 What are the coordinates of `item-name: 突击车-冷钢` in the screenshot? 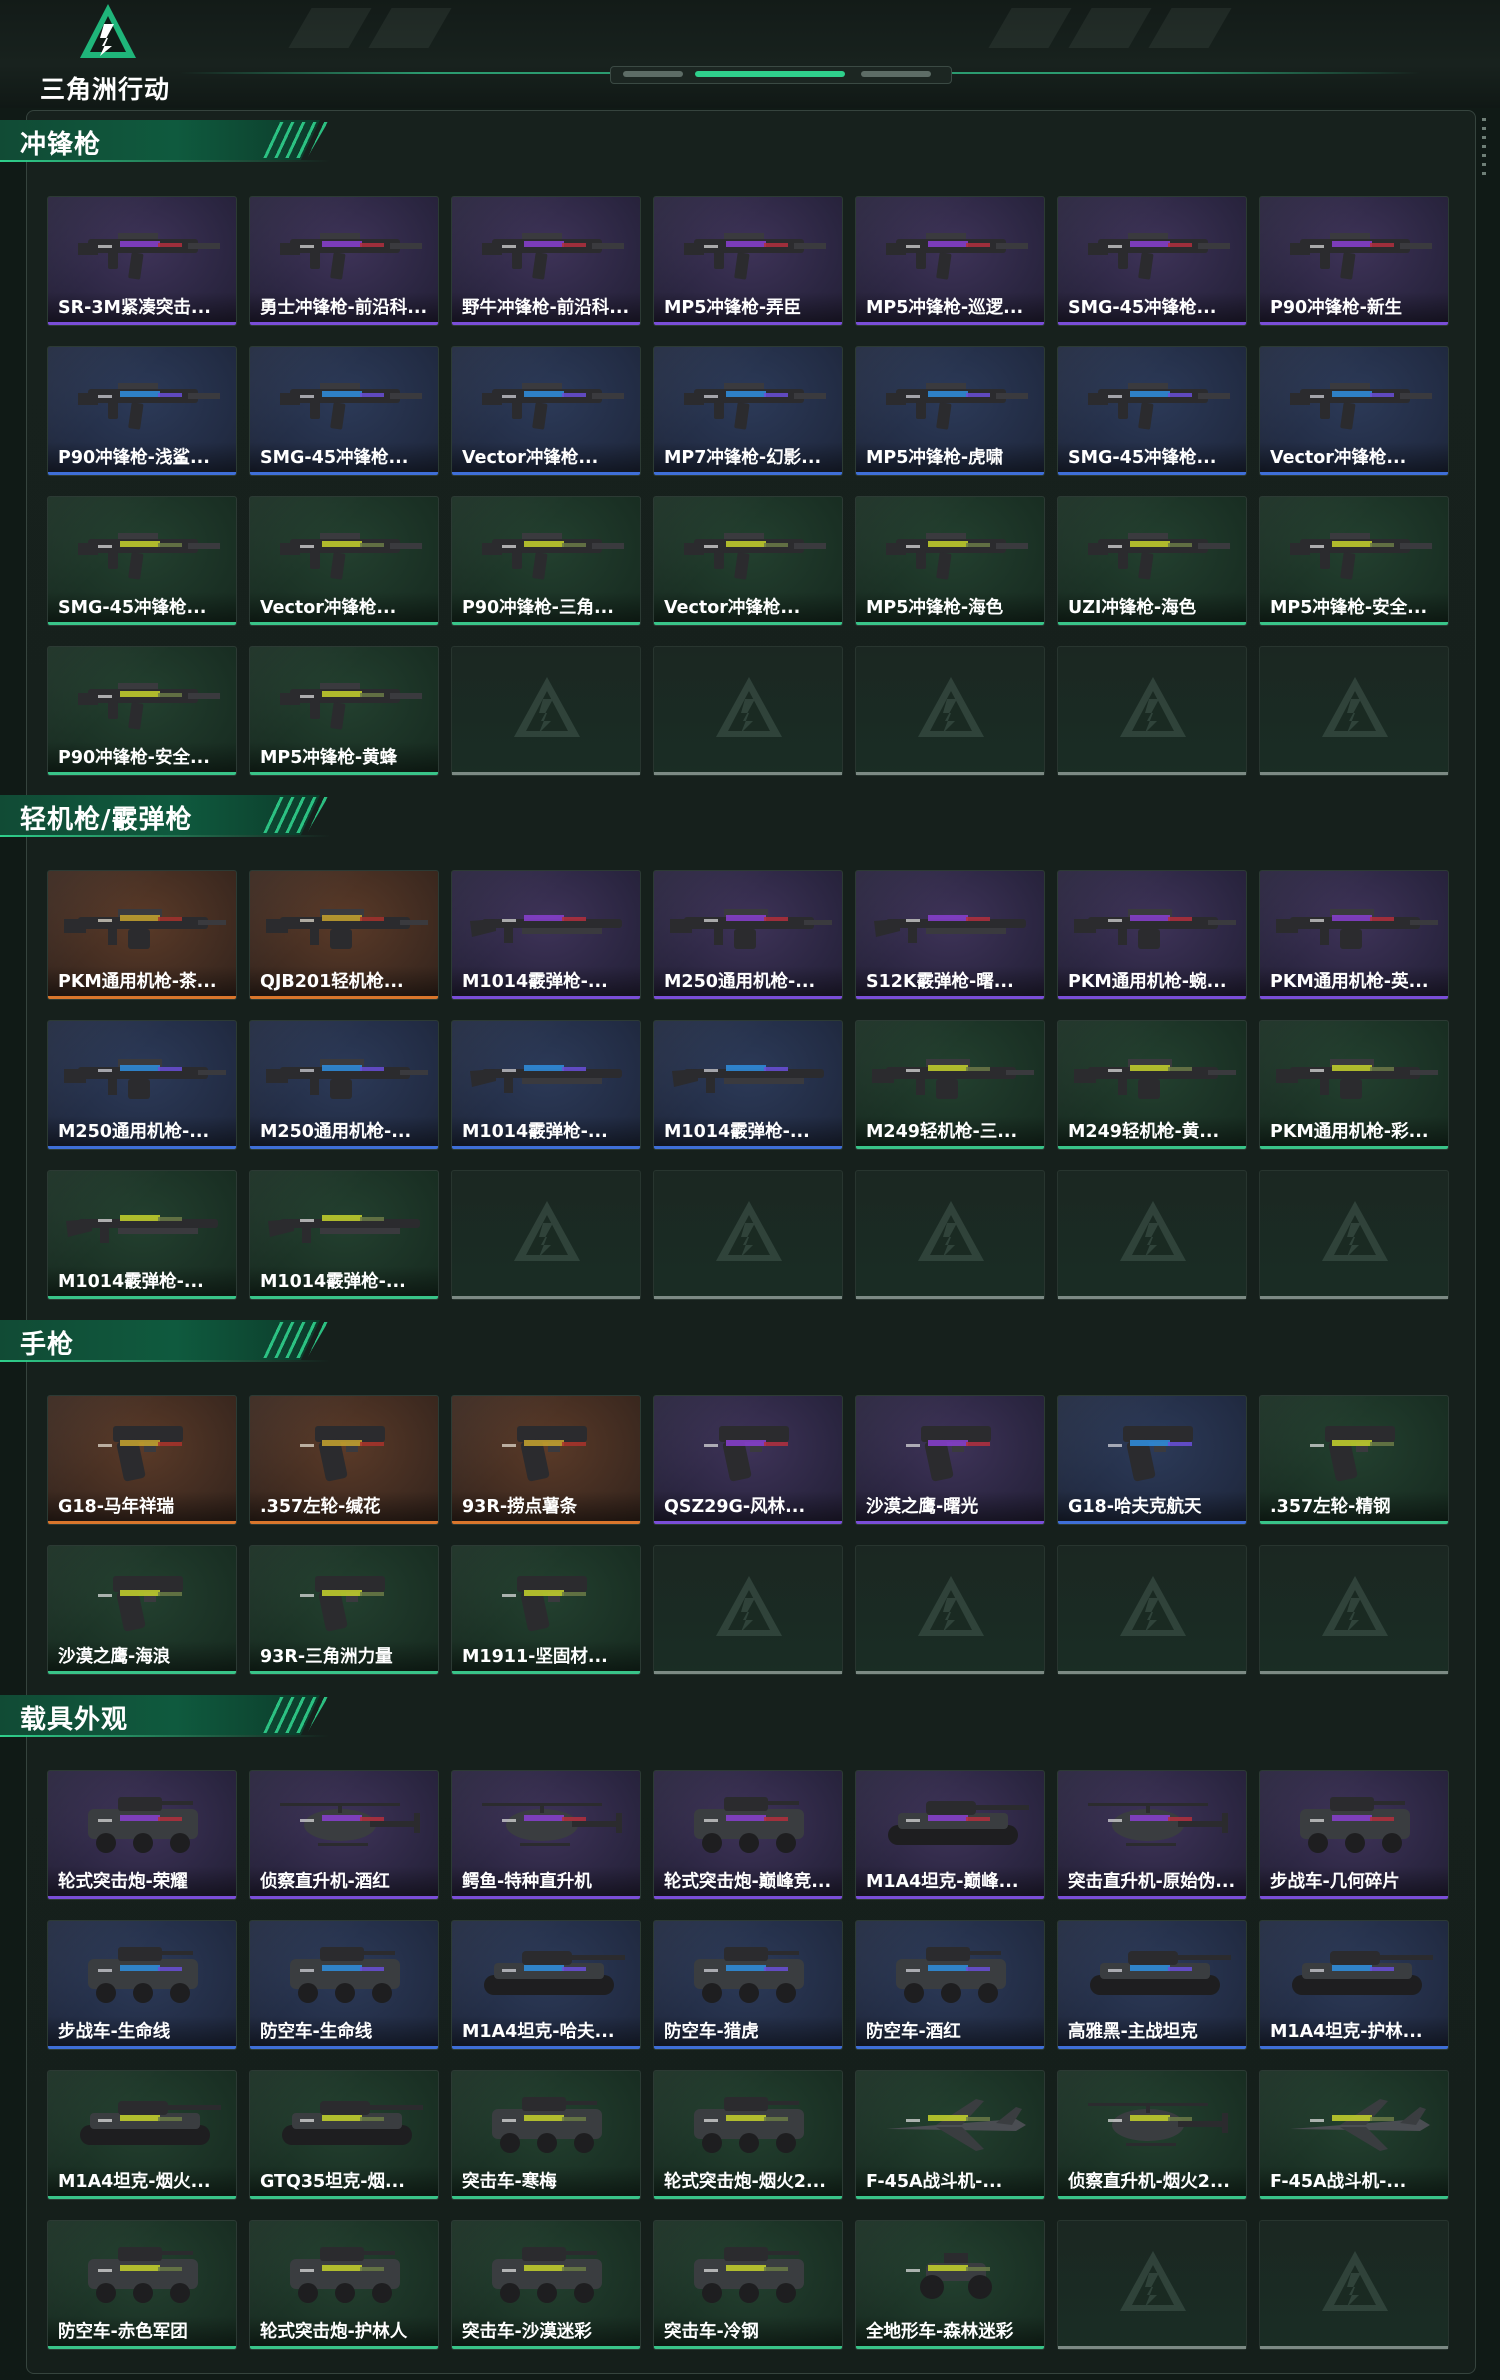 It's located at (711, 2332).